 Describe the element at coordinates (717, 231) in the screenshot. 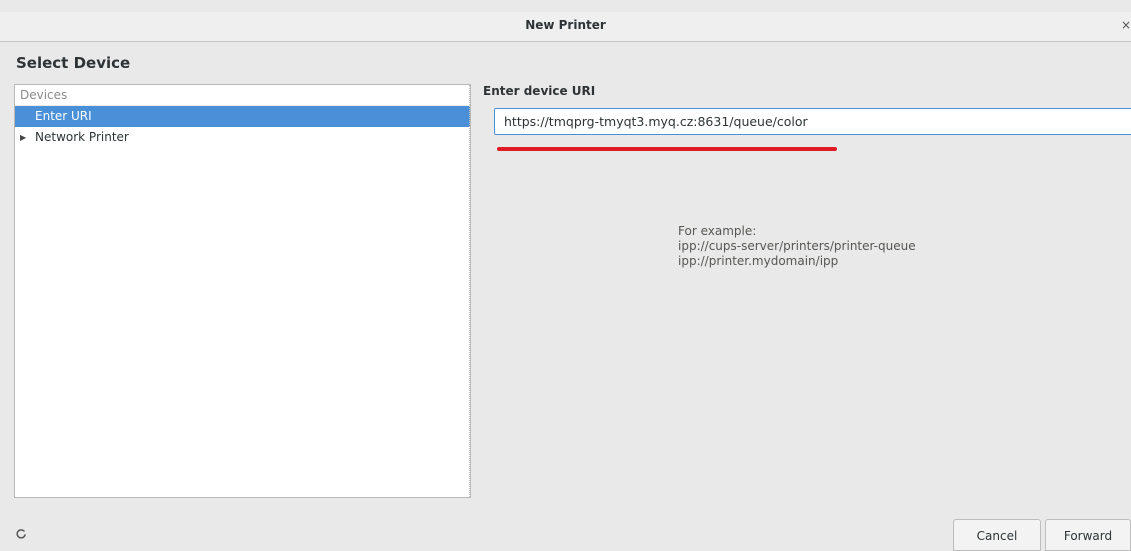

I see `example-heading: For example:` at that location.